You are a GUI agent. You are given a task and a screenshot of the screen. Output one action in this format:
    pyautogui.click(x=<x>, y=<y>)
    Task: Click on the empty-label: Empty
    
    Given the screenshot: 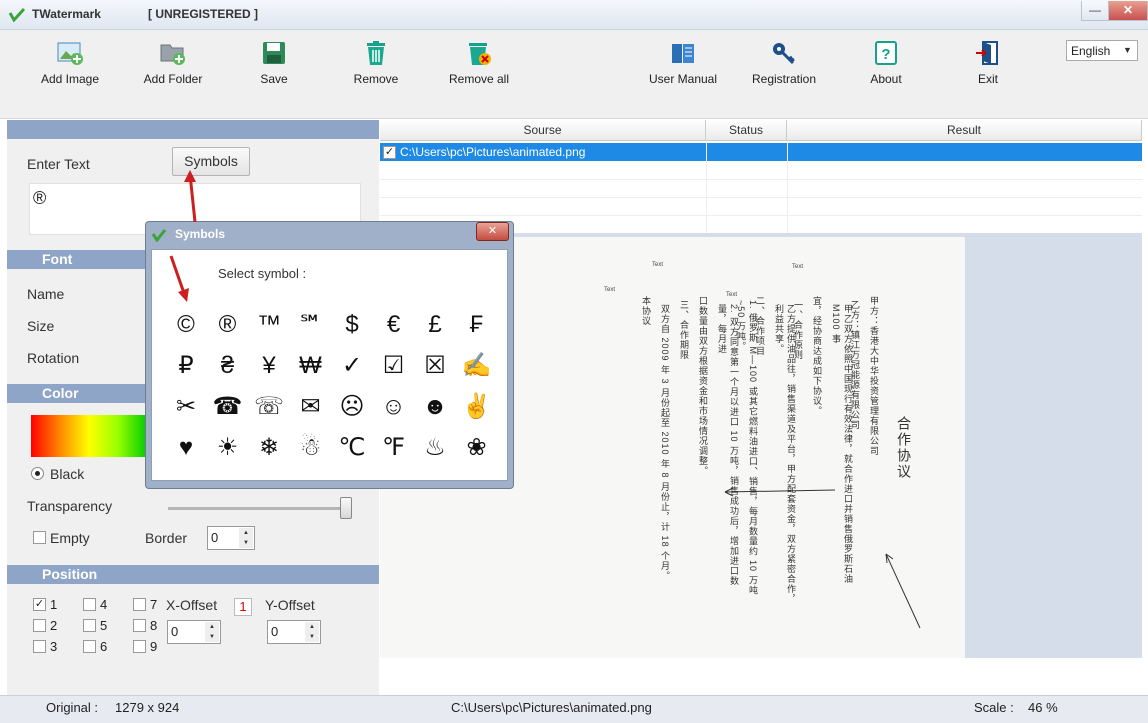 What is the action you would take?
    pyautogui.click(x=70, y=538)
    